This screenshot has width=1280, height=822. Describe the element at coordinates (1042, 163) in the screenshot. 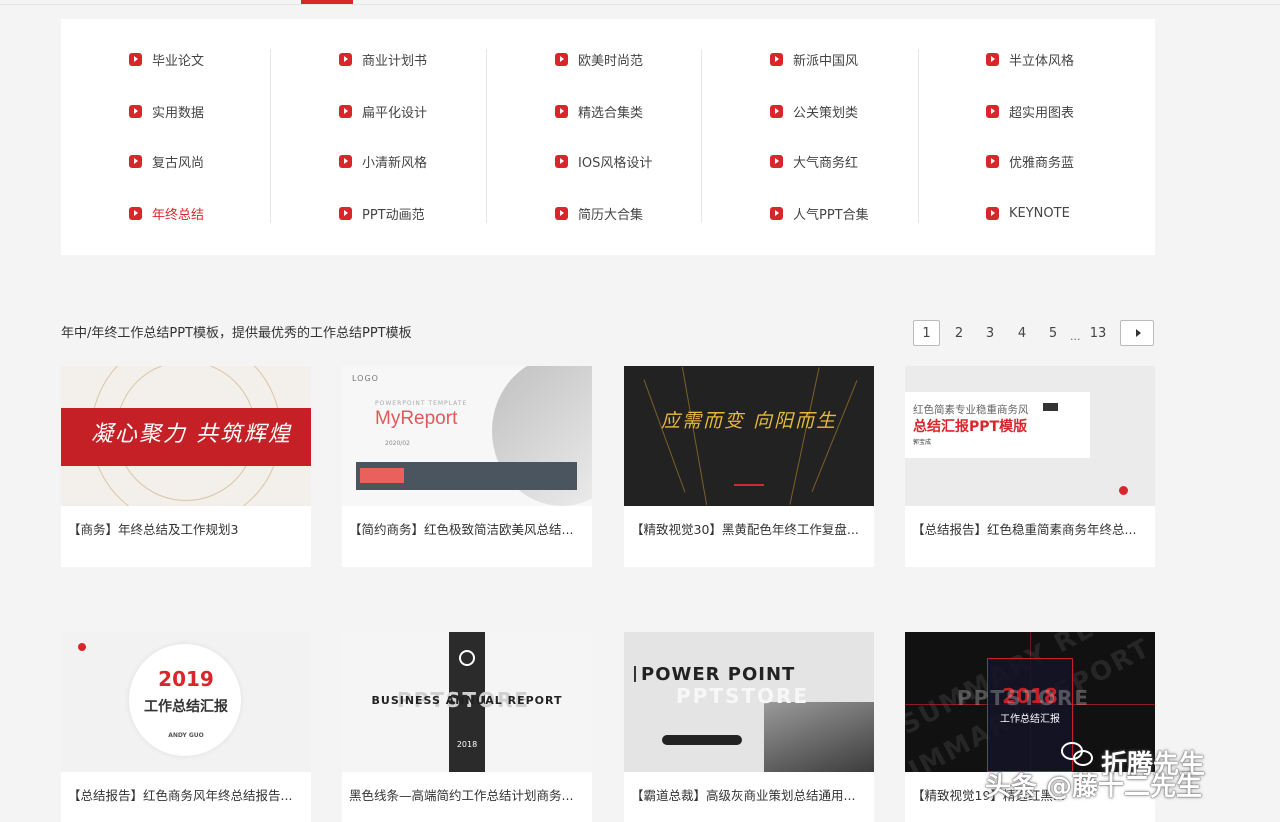

I see `category-label: 优雅商务蓝` at that location.